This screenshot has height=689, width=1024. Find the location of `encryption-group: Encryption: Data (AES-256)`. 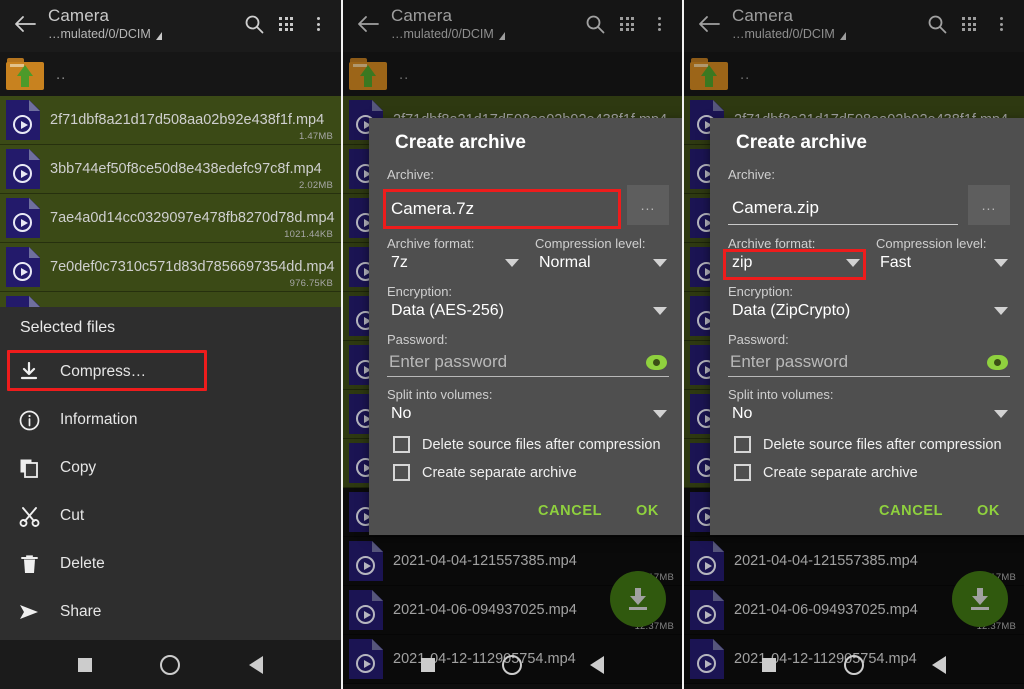

encryption-group: Encryption: Data (AES-256) is located at coordinates (528, 302).